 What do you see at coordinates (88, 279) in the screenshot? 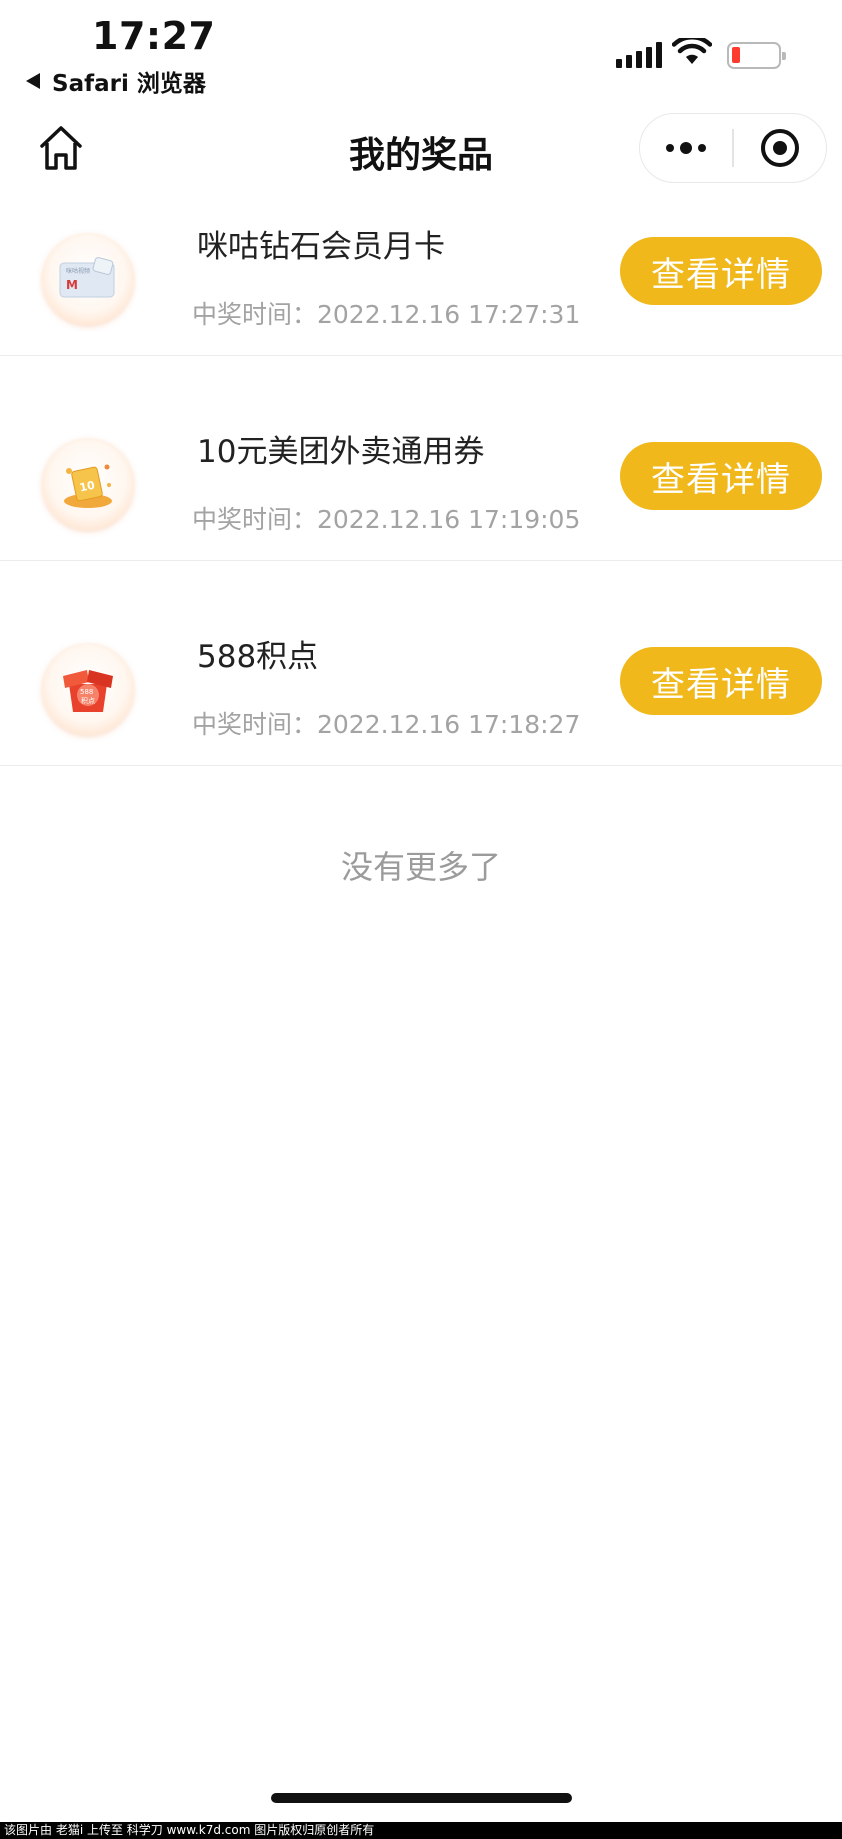
I see `membership-card-icon: M 咪咕视频` at bounding box center [88, 279].